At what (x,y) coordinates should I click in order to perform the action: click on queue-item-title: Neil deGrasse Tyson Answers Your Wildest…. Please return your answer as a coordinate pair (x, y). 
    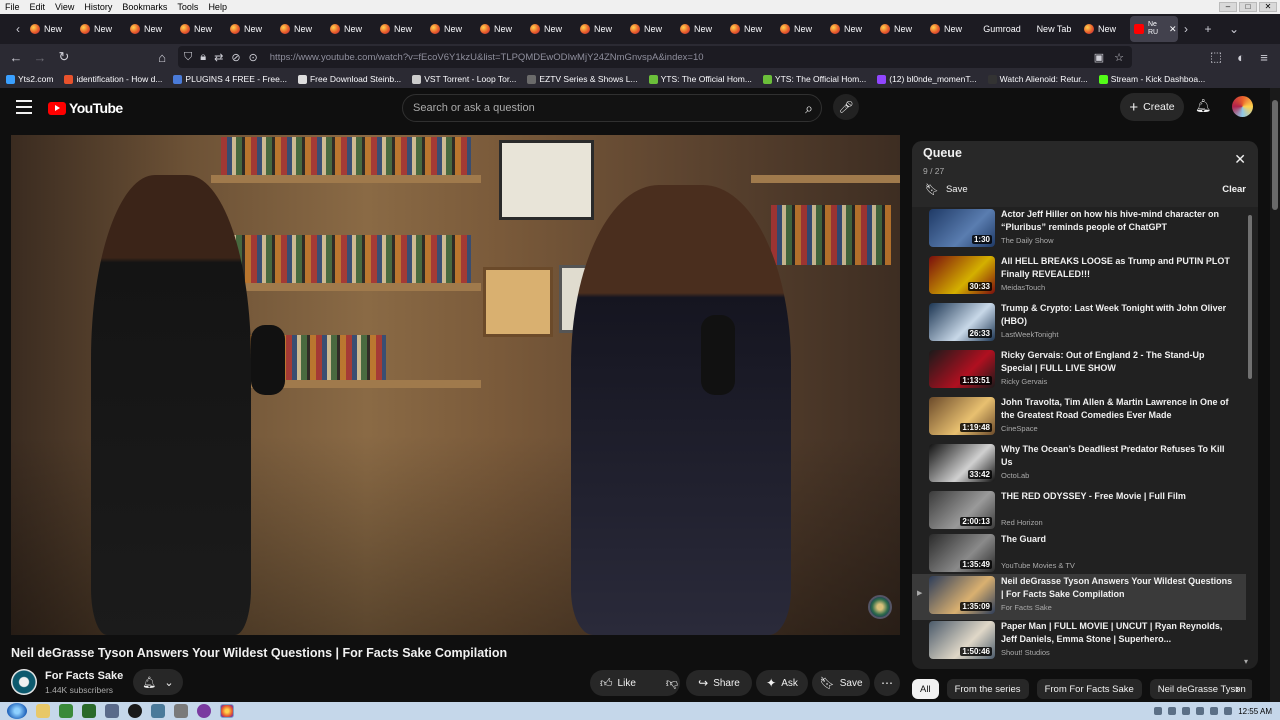
    Looking at the image, I should click on (1117, 588).